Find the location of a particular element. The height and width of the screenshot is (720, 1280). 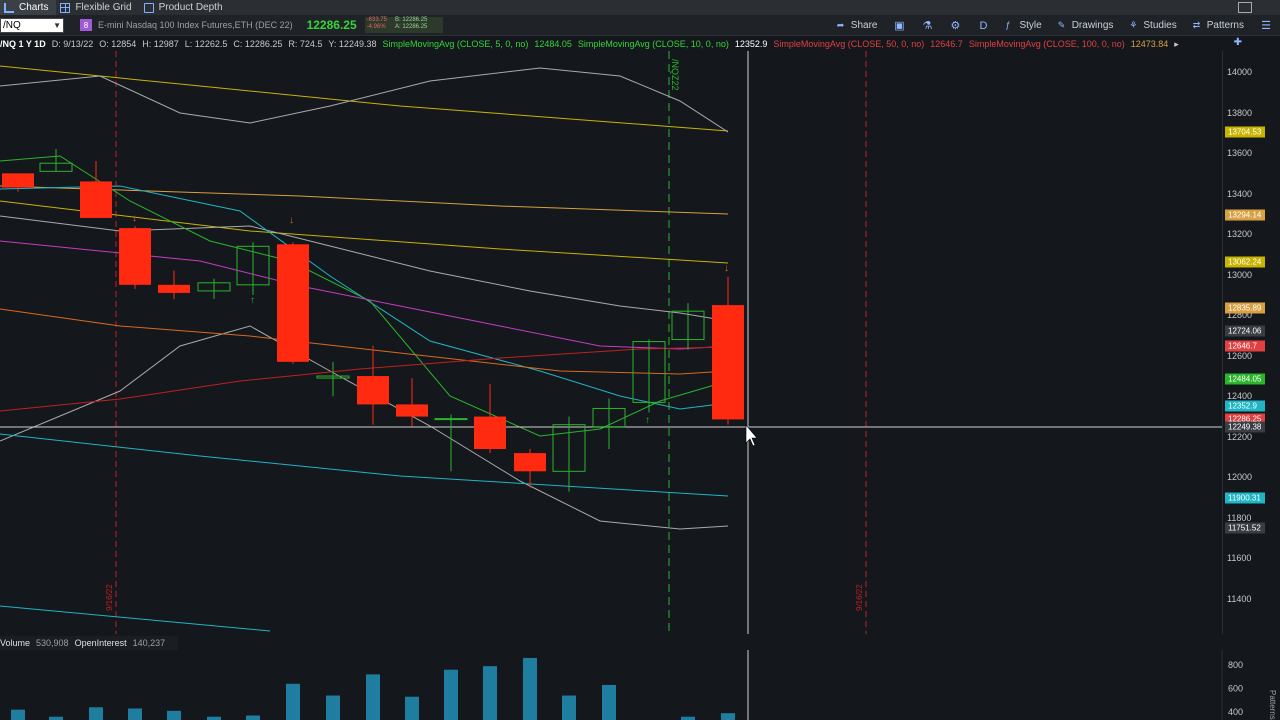

bottom-channel-line is located at coordinates (135, 618).